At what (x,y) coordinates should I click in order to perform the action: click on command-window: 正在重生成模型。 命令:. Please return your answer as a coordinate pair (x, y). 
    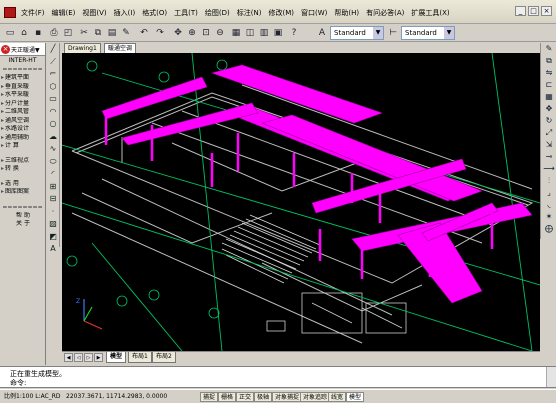
    Looking at the image, I should click on (278, 377).